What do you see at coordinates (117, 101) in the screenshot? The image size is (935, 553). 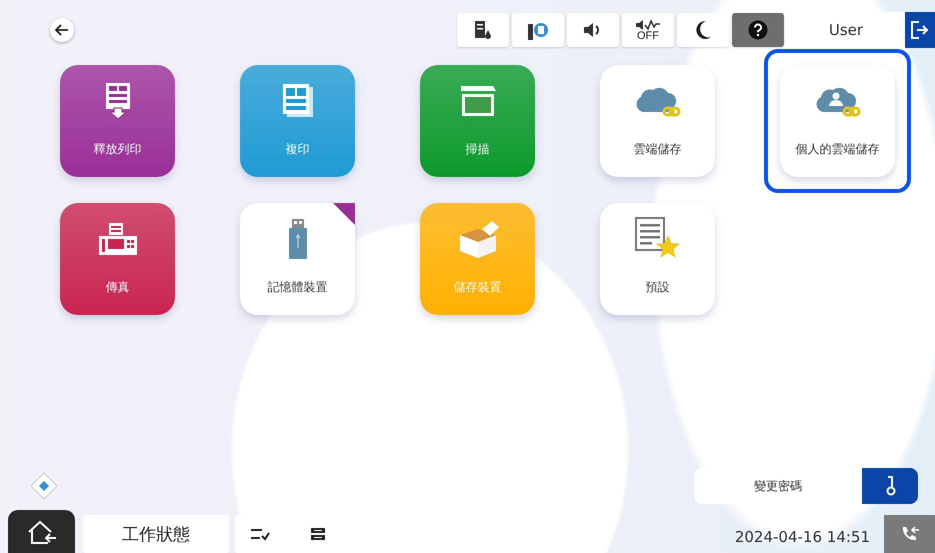 I see `document-download-icon` at bounding box center [117, 101].